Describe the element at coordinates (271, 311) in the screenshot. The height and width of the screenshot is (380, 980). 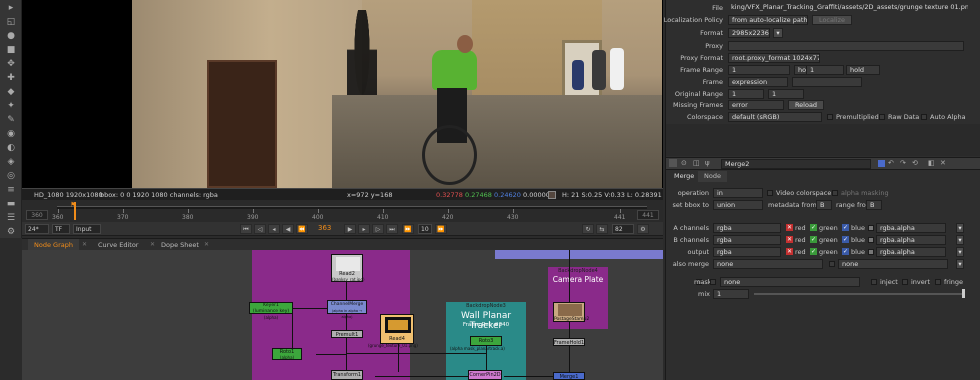
I see `keyer-node: Keyer1 (luminance key) (alpha)` at that location.